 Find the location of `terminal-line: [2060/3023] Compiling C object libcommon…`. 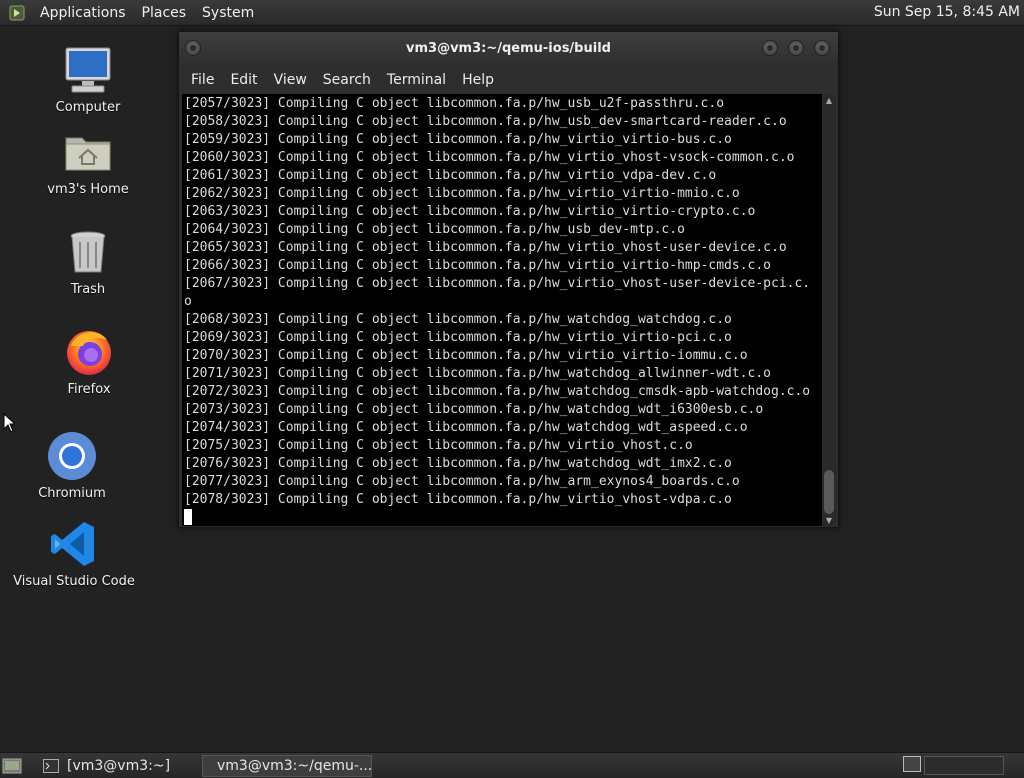

terminal-line: [2060/3023] Compiling C object libcommon… is located at coordinates (489, 157).